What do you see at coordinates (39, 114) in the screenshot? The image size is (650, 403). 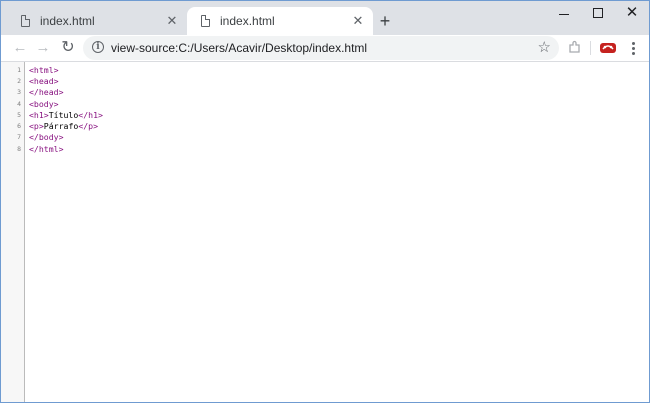 I see `html-tag-text: <h1>` at bounding box center [39, 114].